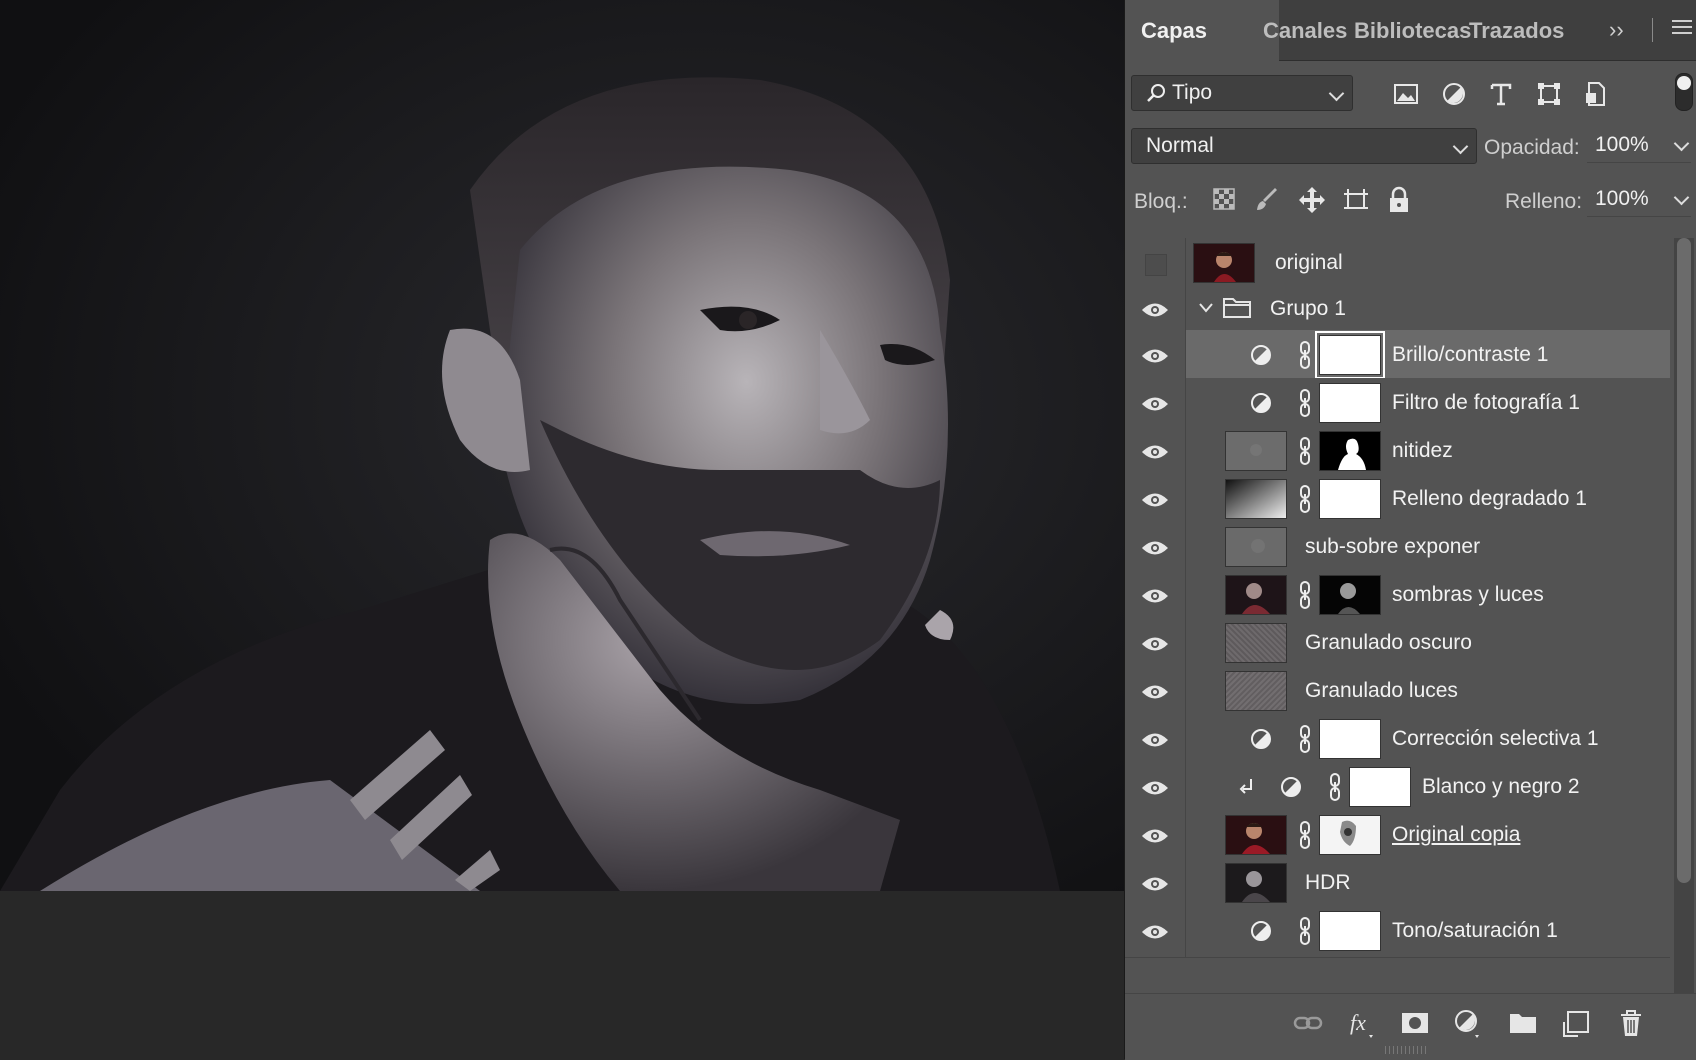 This screenshot has width=1696, height=1060. What do you see at coordinates (1524, 30) in the screenshot?
I see `tab-trazados: Trazados` at bounding box center [1524, 30].